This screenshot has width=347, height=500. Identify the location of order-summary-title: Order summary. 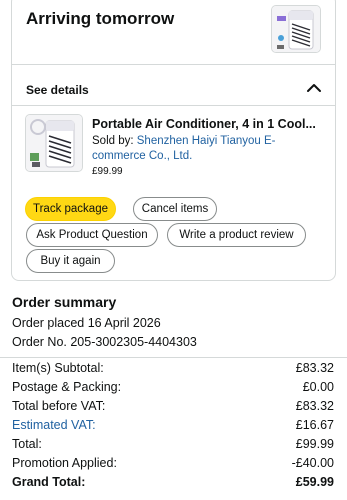
(64, 302).